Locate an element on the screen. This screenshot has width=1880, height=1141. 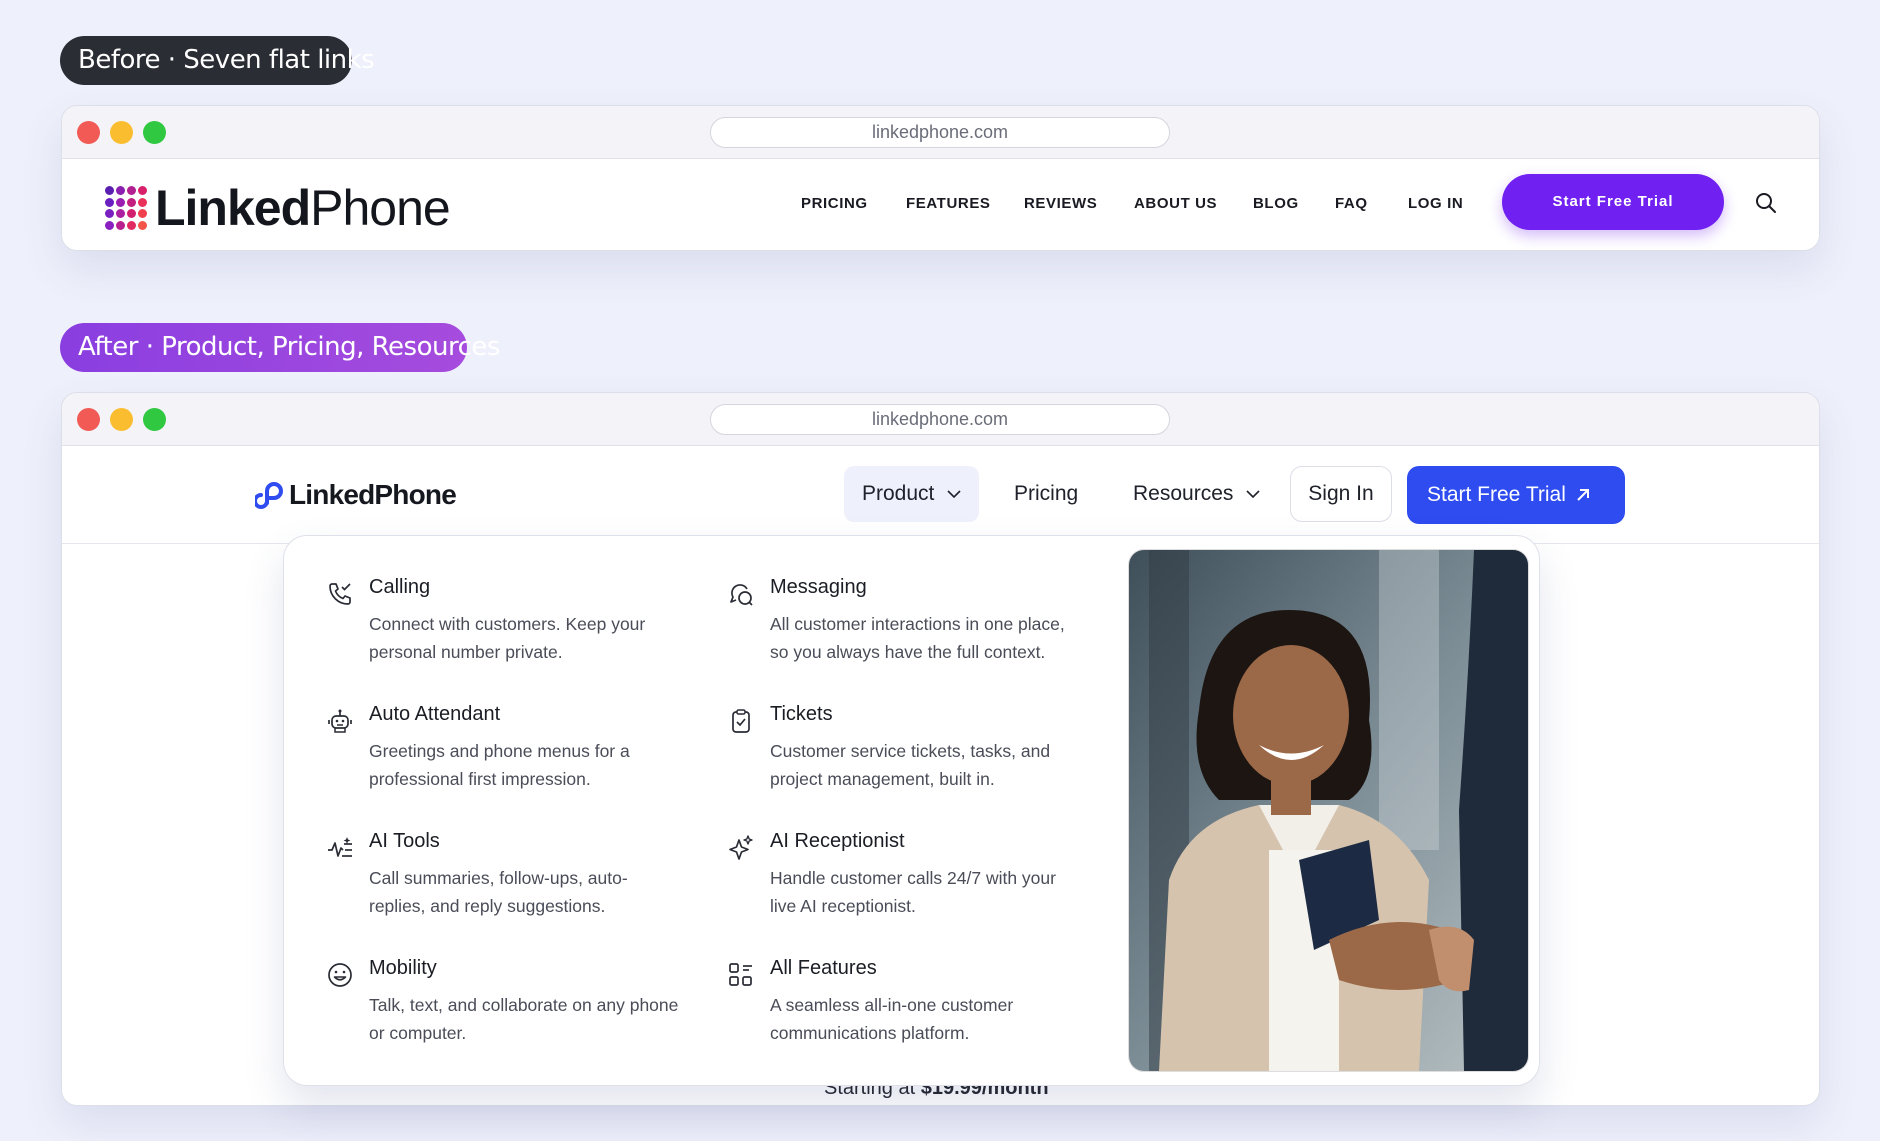
nav-link-features: FEATURES is located at coordinates (948, 203).